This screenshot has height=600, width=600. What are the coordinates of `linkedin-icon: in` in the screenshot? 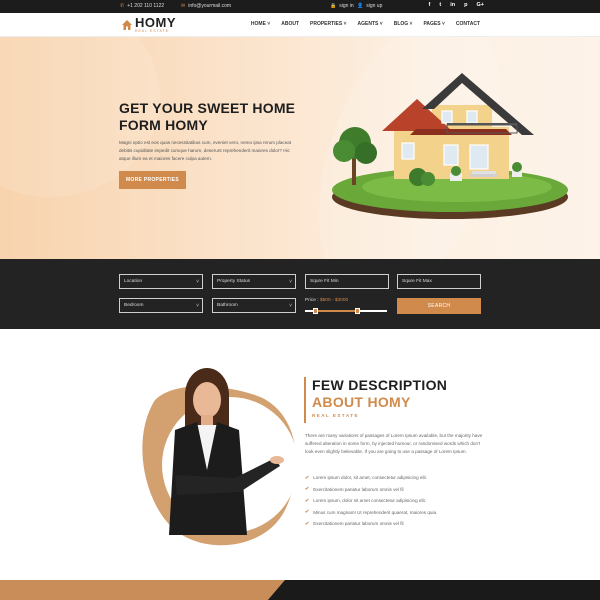 It's located at (452, 5).